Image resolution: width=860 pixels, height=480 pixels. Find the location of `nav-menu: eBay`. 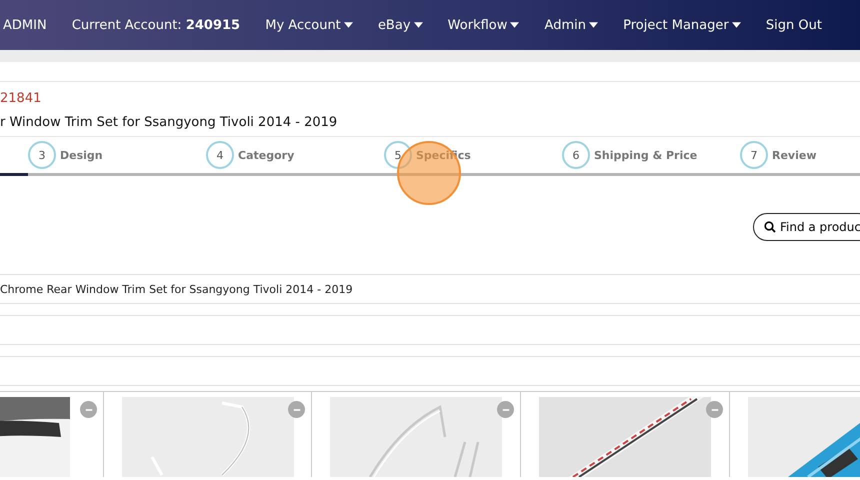

nav-menu: eBay is located at coordinates (400, 25).